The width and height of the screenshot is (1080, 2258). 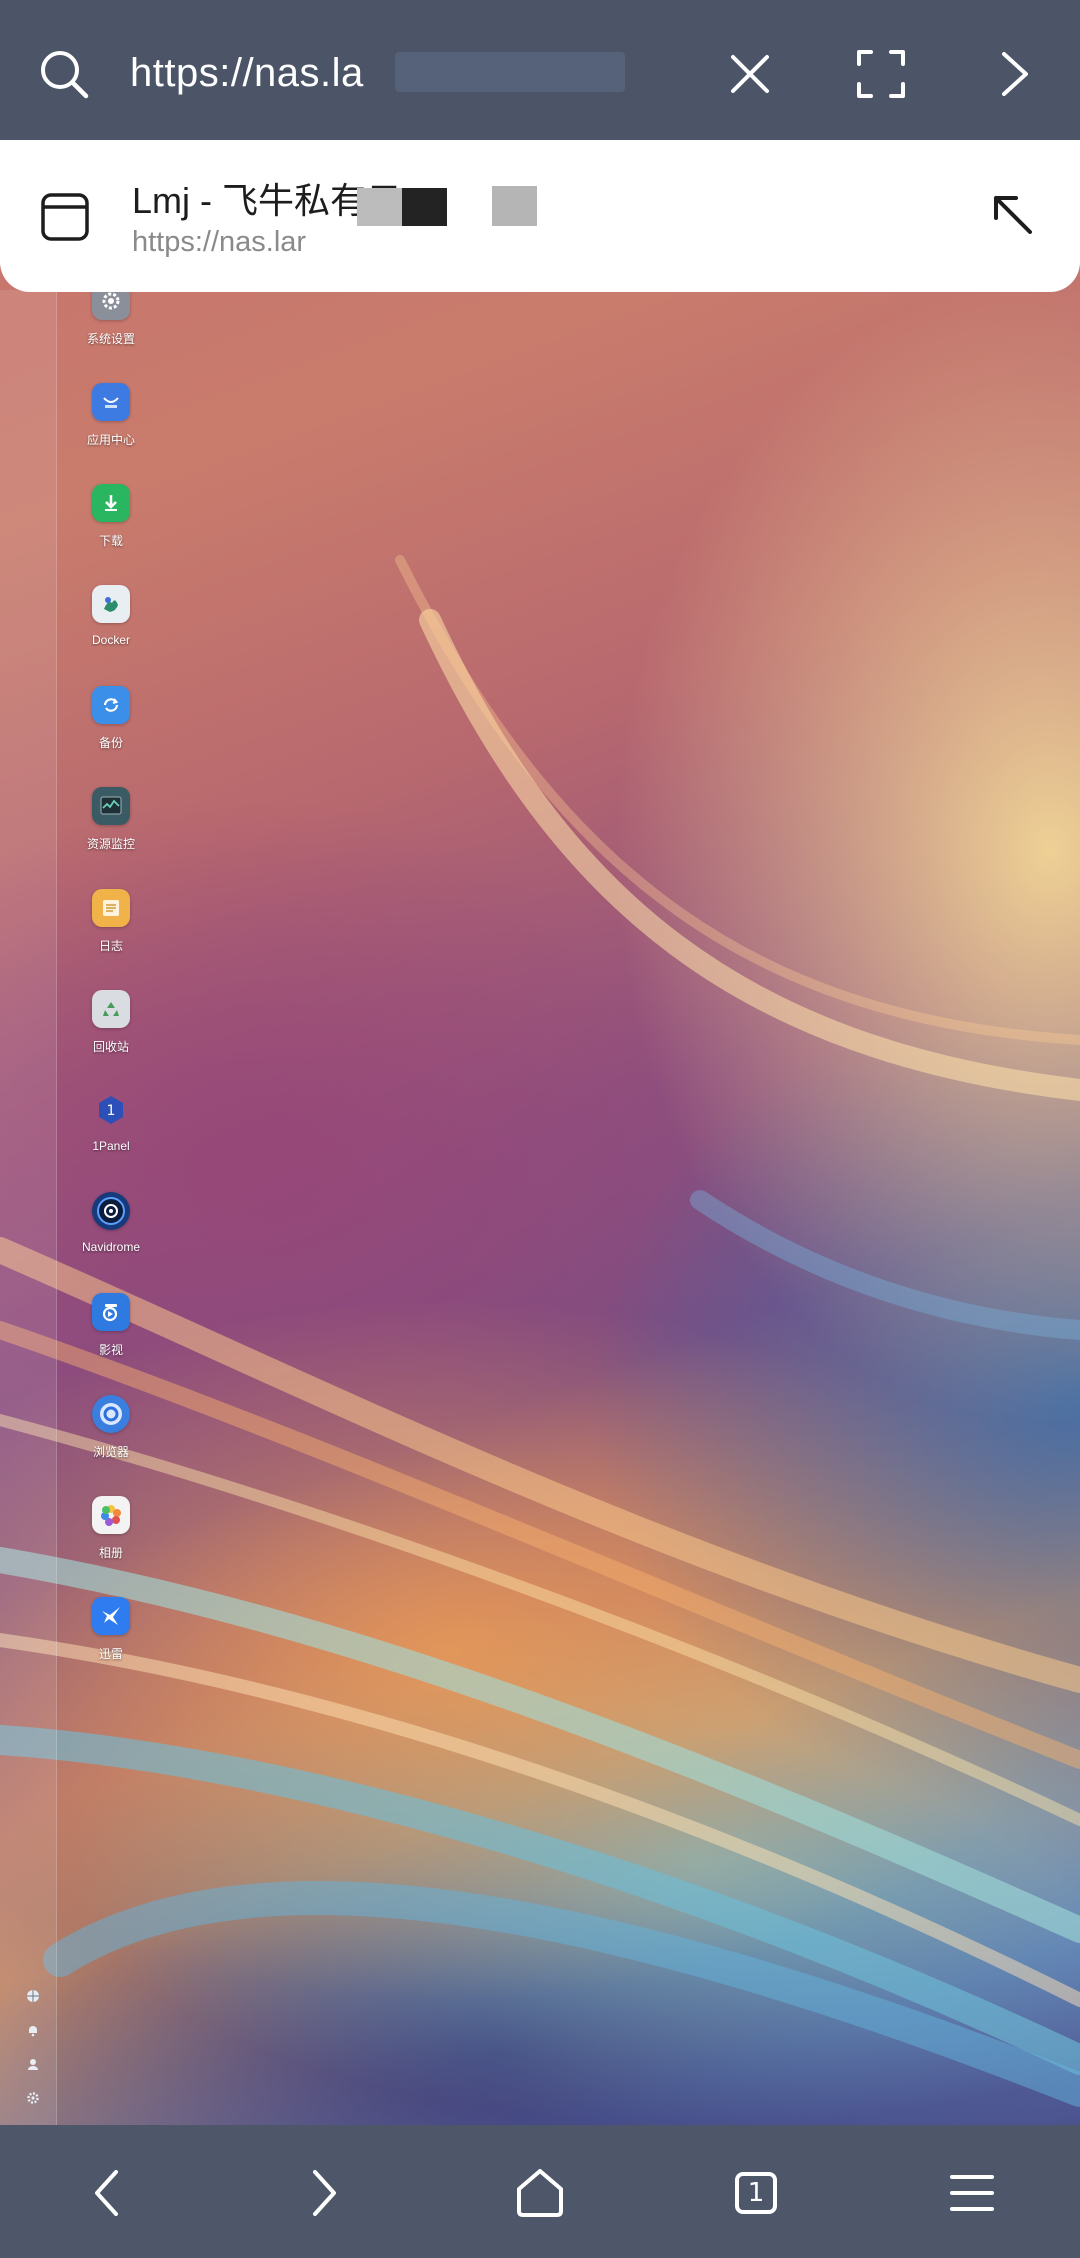 What do you see at coordinates (110, 640) in the screenshot?
I see `app-label: Docker` at bounding box center [110, 640].